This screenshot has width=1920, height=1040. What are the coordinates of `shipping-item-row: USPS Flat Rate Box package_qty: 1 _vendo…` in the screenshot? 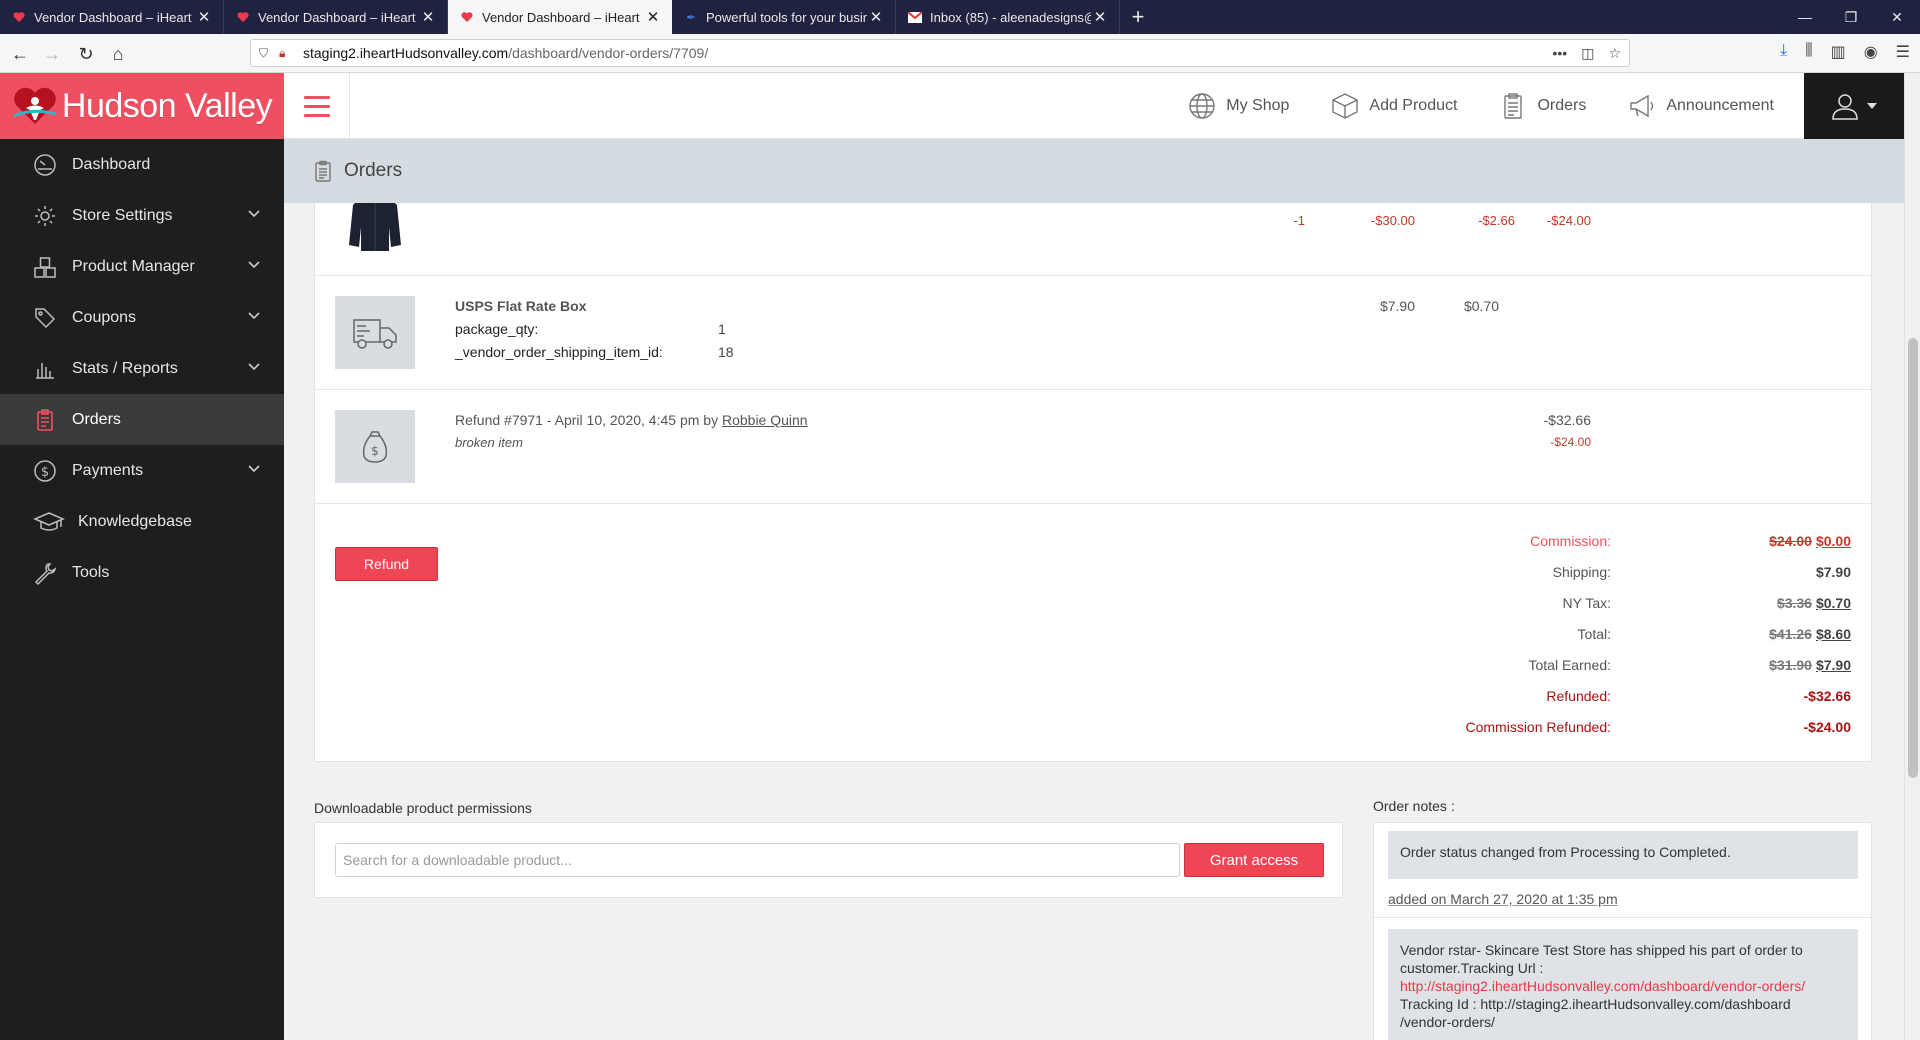 It's located at (1093, 333).